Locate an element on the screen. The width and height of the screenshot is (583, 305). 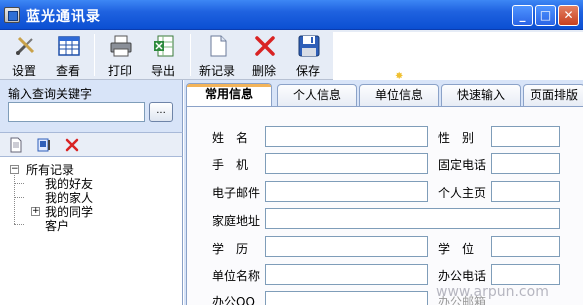
homepage-field is located at coordinates (525, 191).